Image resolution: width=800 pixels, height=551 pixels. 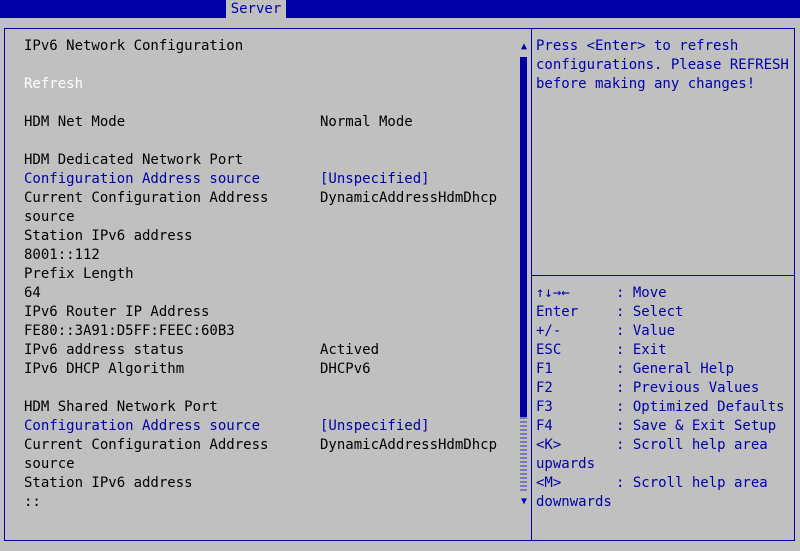 What do you see at coordinates (108, 236) in the screenshot?
I see `dedicated-station-label: Station IPv6 address` at bounding box center [108, 236].